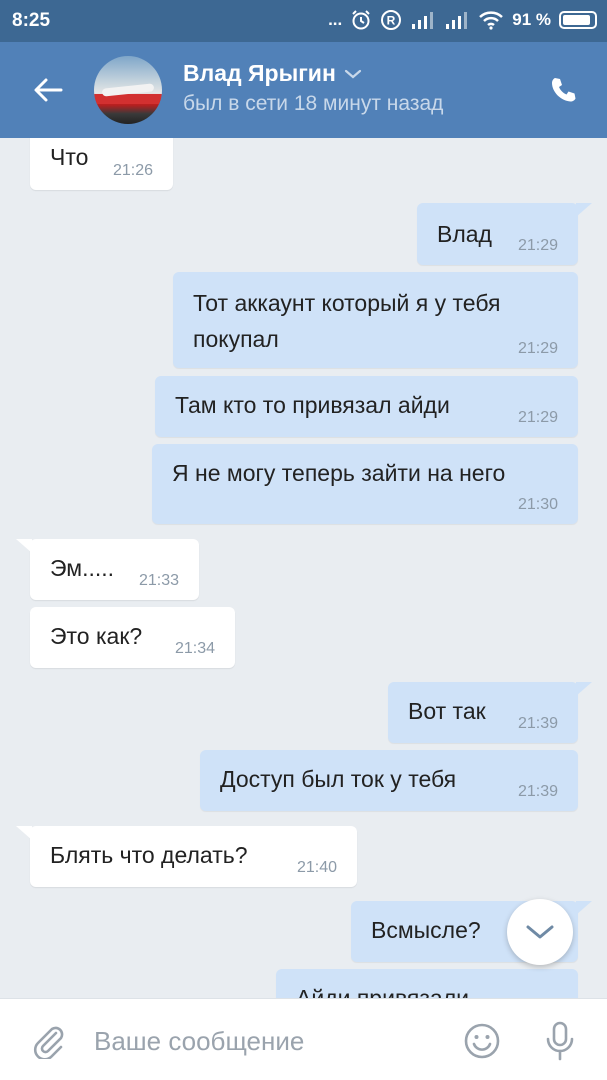 The height and width of the screenshot is (1080, 607). I want to click on status-icons: ... R 91 %, so click(462, 20).